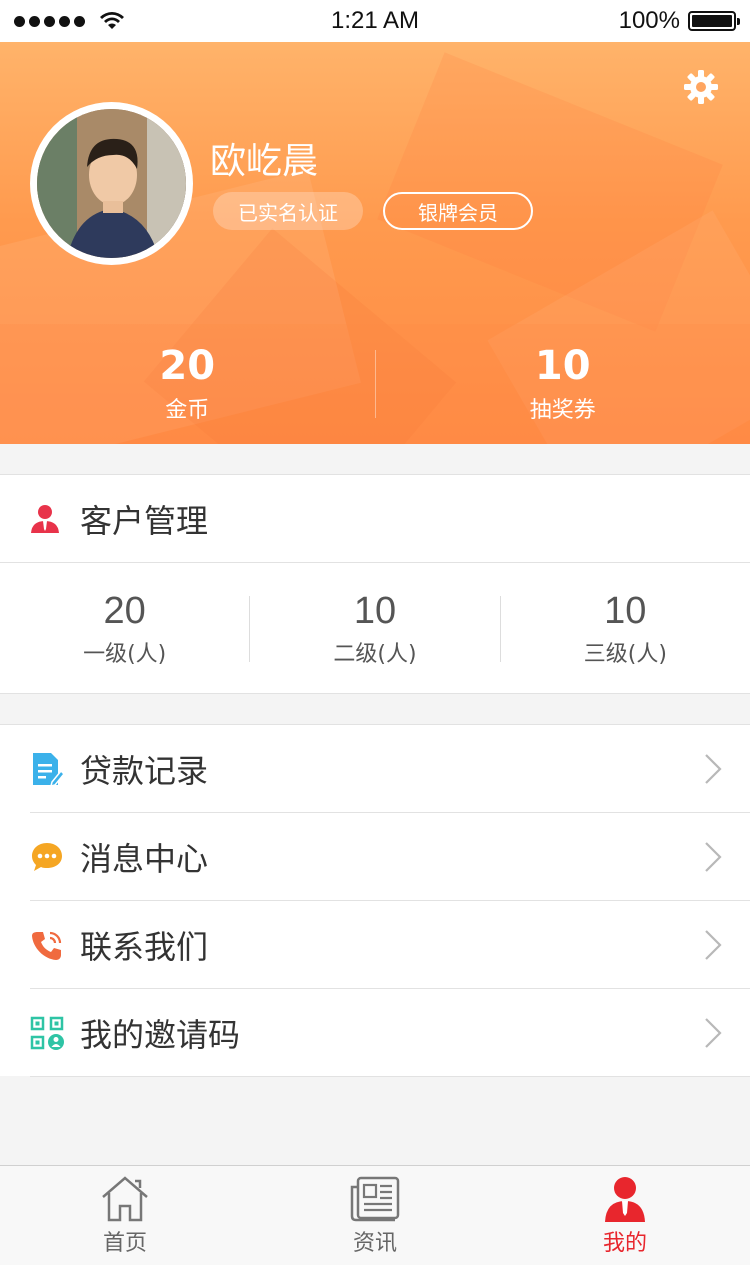 The image size is (750, 1265). I want to click on tab-label: 资讯, so click(374, 1243).